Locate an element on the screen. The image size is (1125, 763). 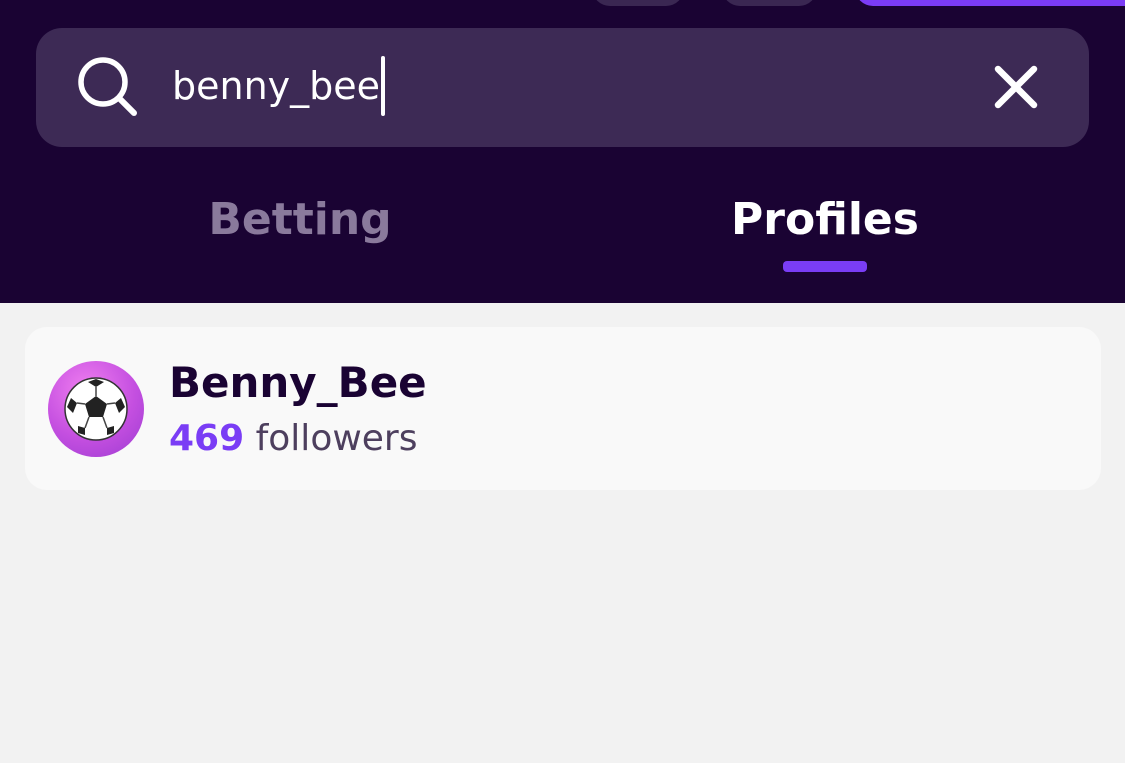
soccer-ball-icon is located at coordinates (96, 409).